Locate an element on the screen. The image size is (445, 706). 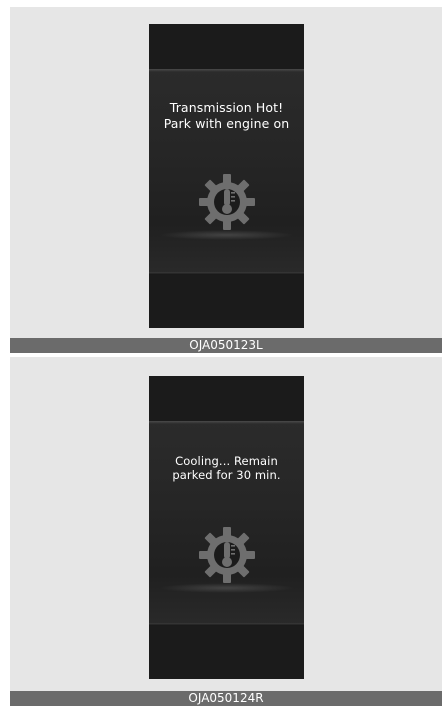
warning-message: Transmission Hot! Park with engine on is located at coordinates (226, 116).